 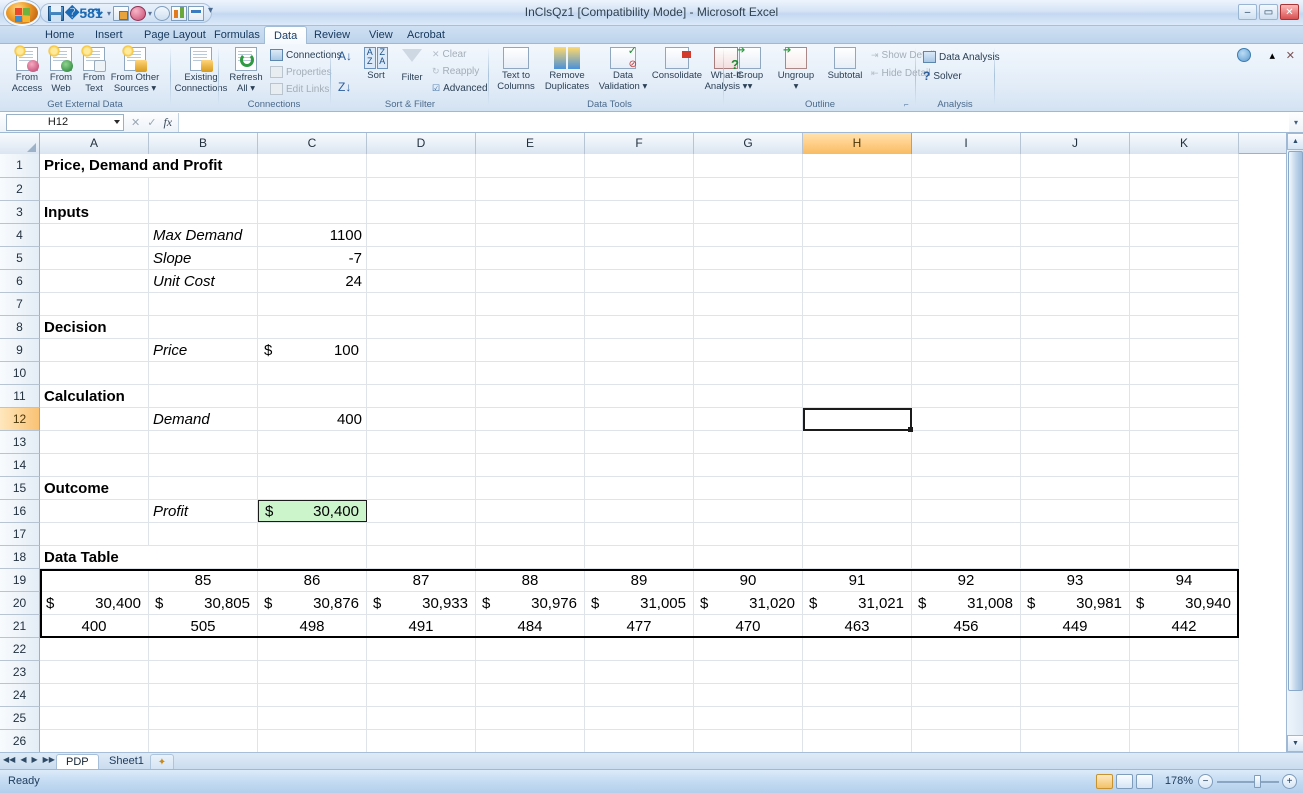 I want to click on subtotal-button: Subtotal, so click(x=845, y=64).